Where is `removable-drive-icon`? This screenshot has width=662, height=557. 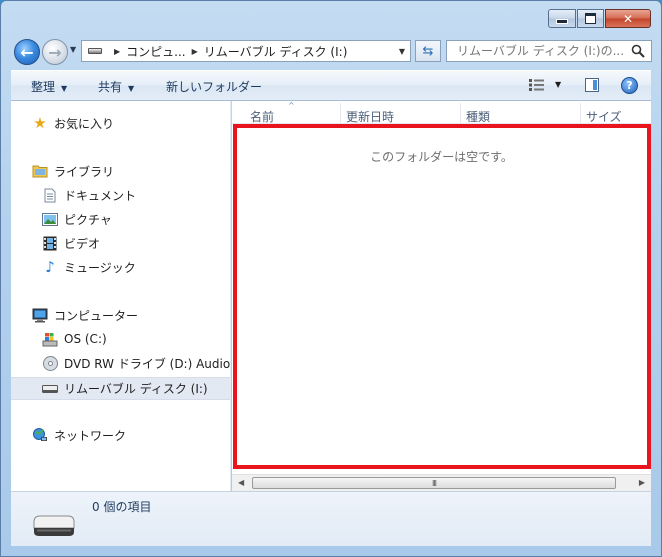
removable-drive-icon is located at coordinates (50, 389).